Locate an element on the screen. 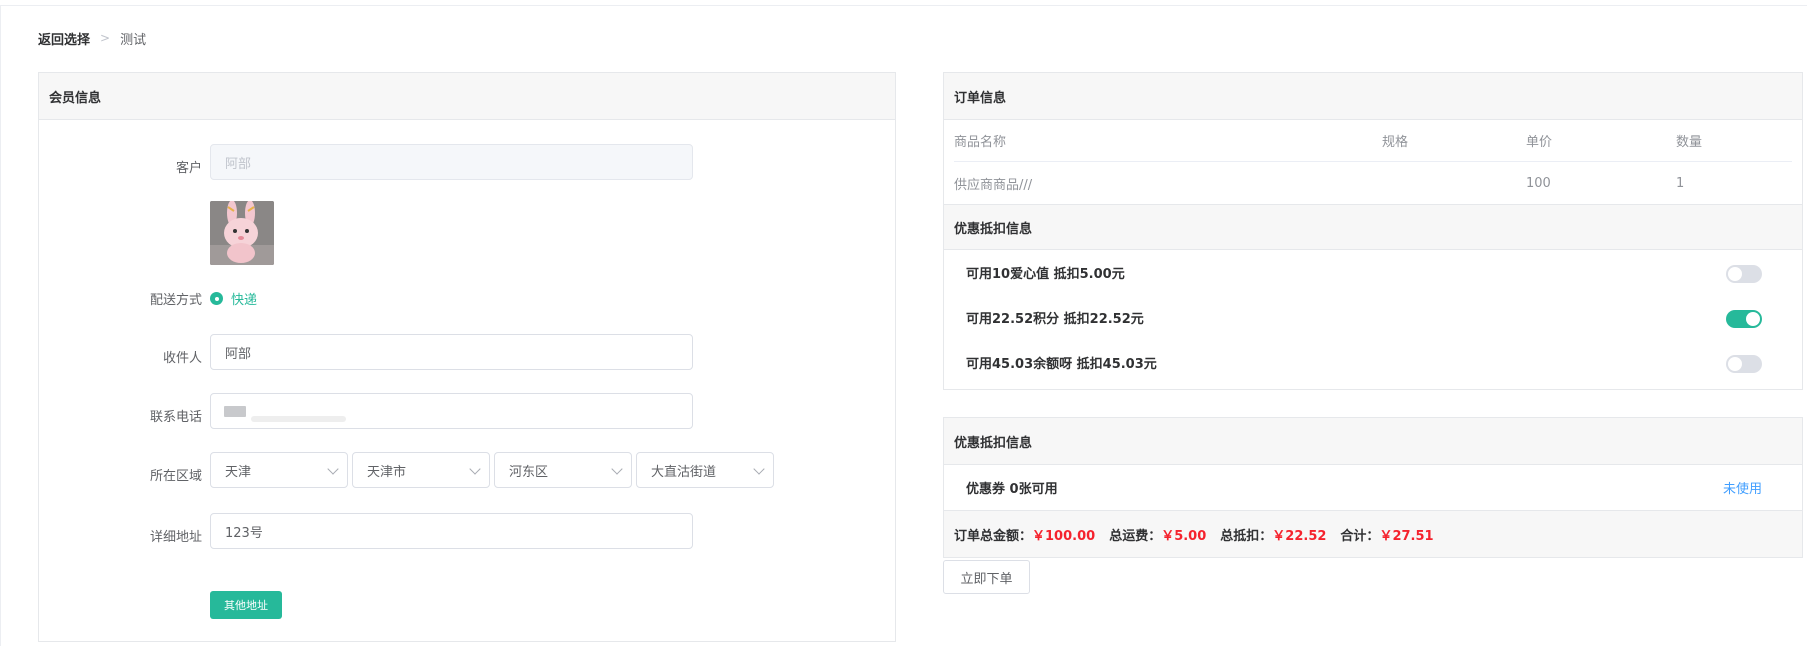 Image resolution: width=1807 pixels, height=646 pixels. discount-label: 可用10爱心值 抵扣5.00元 is located at coordinates (1045, 274).